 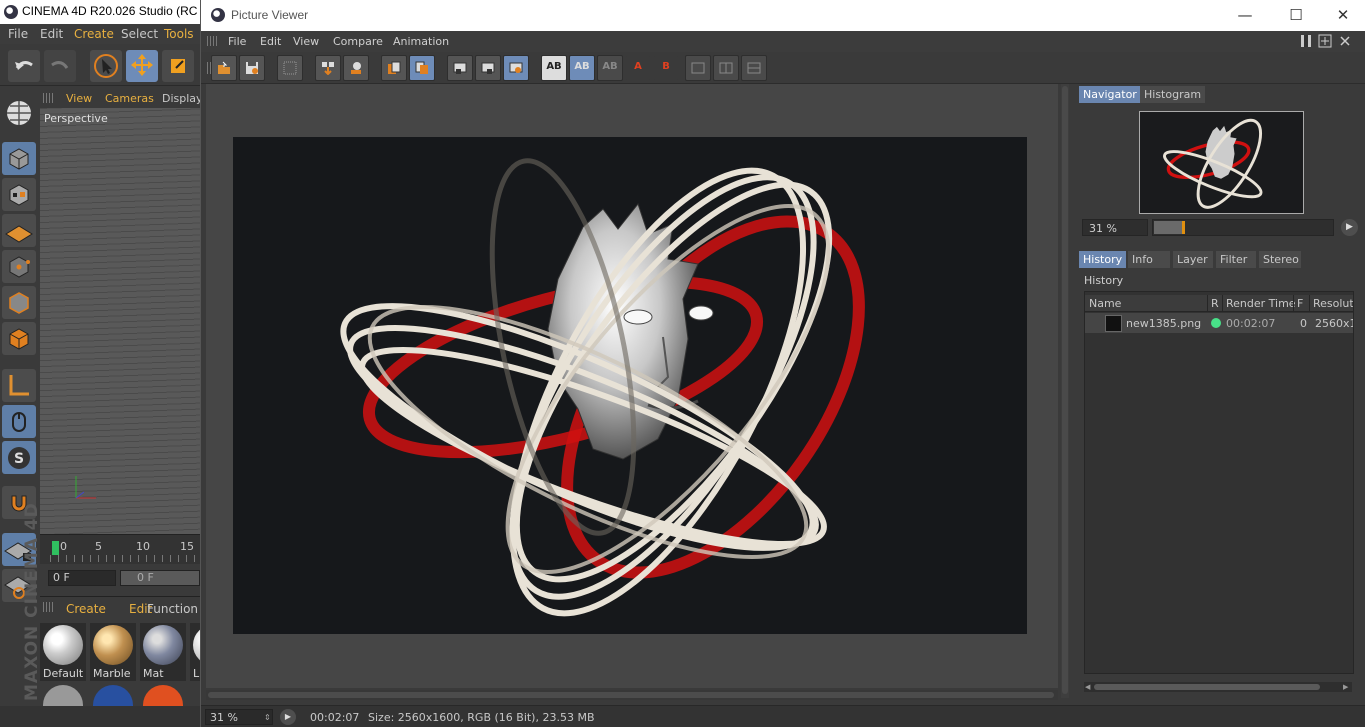 I want to click on scale-tool-button, so click(x=178, y=66).